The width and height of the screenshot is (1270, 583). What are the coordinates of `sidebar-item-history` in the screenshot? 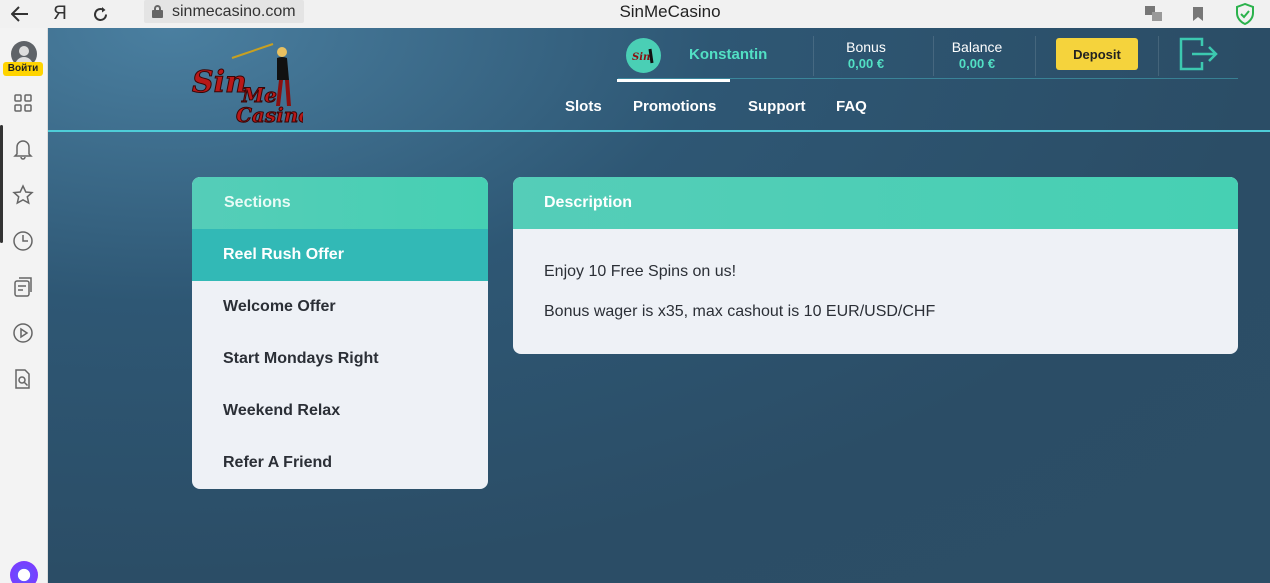 It's located at (23, 241).